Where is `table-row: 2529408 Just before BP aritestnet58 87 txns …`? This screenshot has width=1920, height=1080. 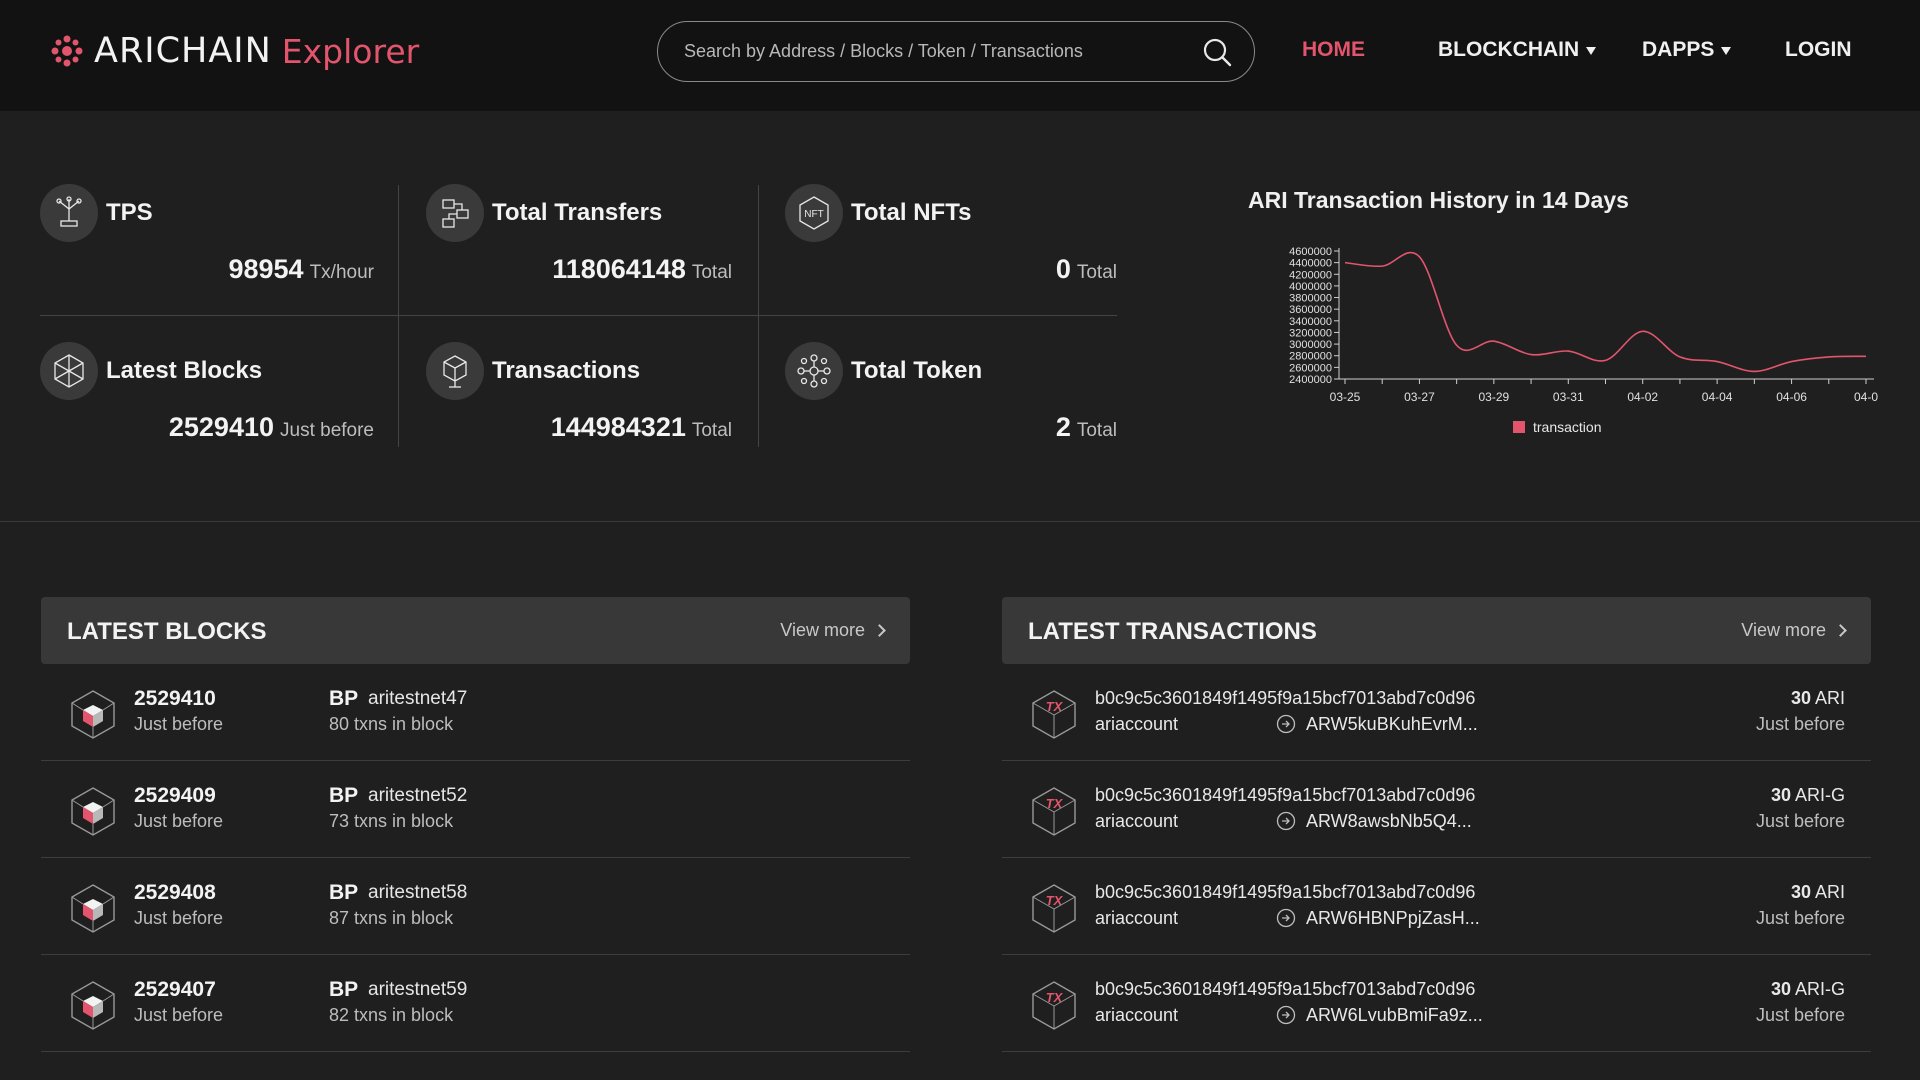
table-row: 2529408 Just before BP aritestnet58 87 txns … is located at coordinates (475, 906).